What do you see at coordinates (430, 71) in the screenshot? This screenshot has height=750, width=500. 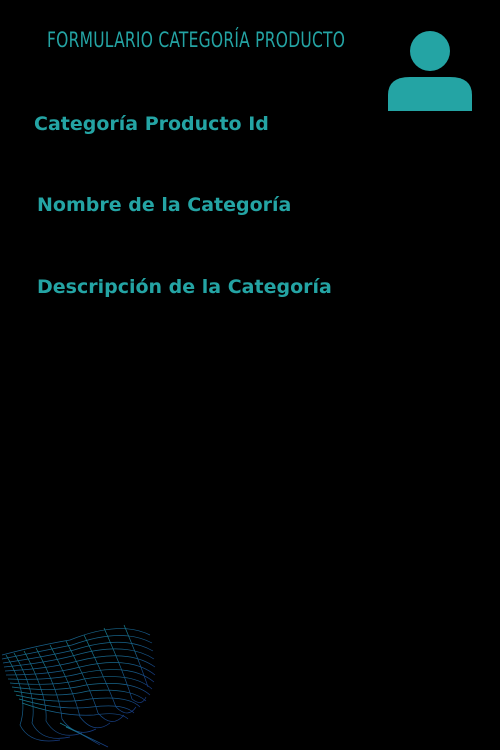 I see `user-avatar-icon` at bounding box center [430, 71].